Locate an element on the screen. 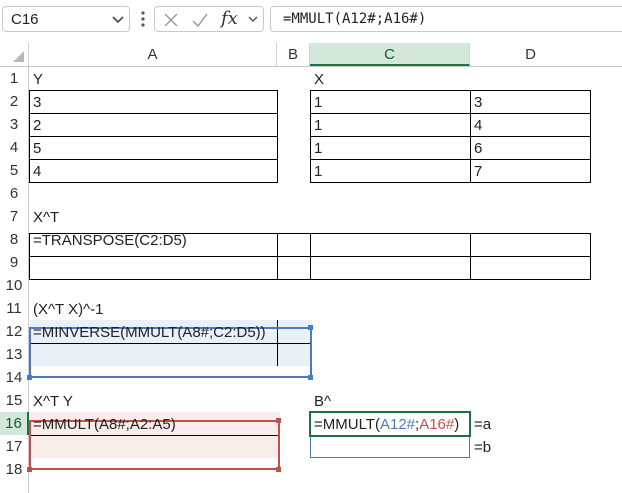 The width and height of the screenshot is (622, 493). check-icon is located at coordinates (200, 20).